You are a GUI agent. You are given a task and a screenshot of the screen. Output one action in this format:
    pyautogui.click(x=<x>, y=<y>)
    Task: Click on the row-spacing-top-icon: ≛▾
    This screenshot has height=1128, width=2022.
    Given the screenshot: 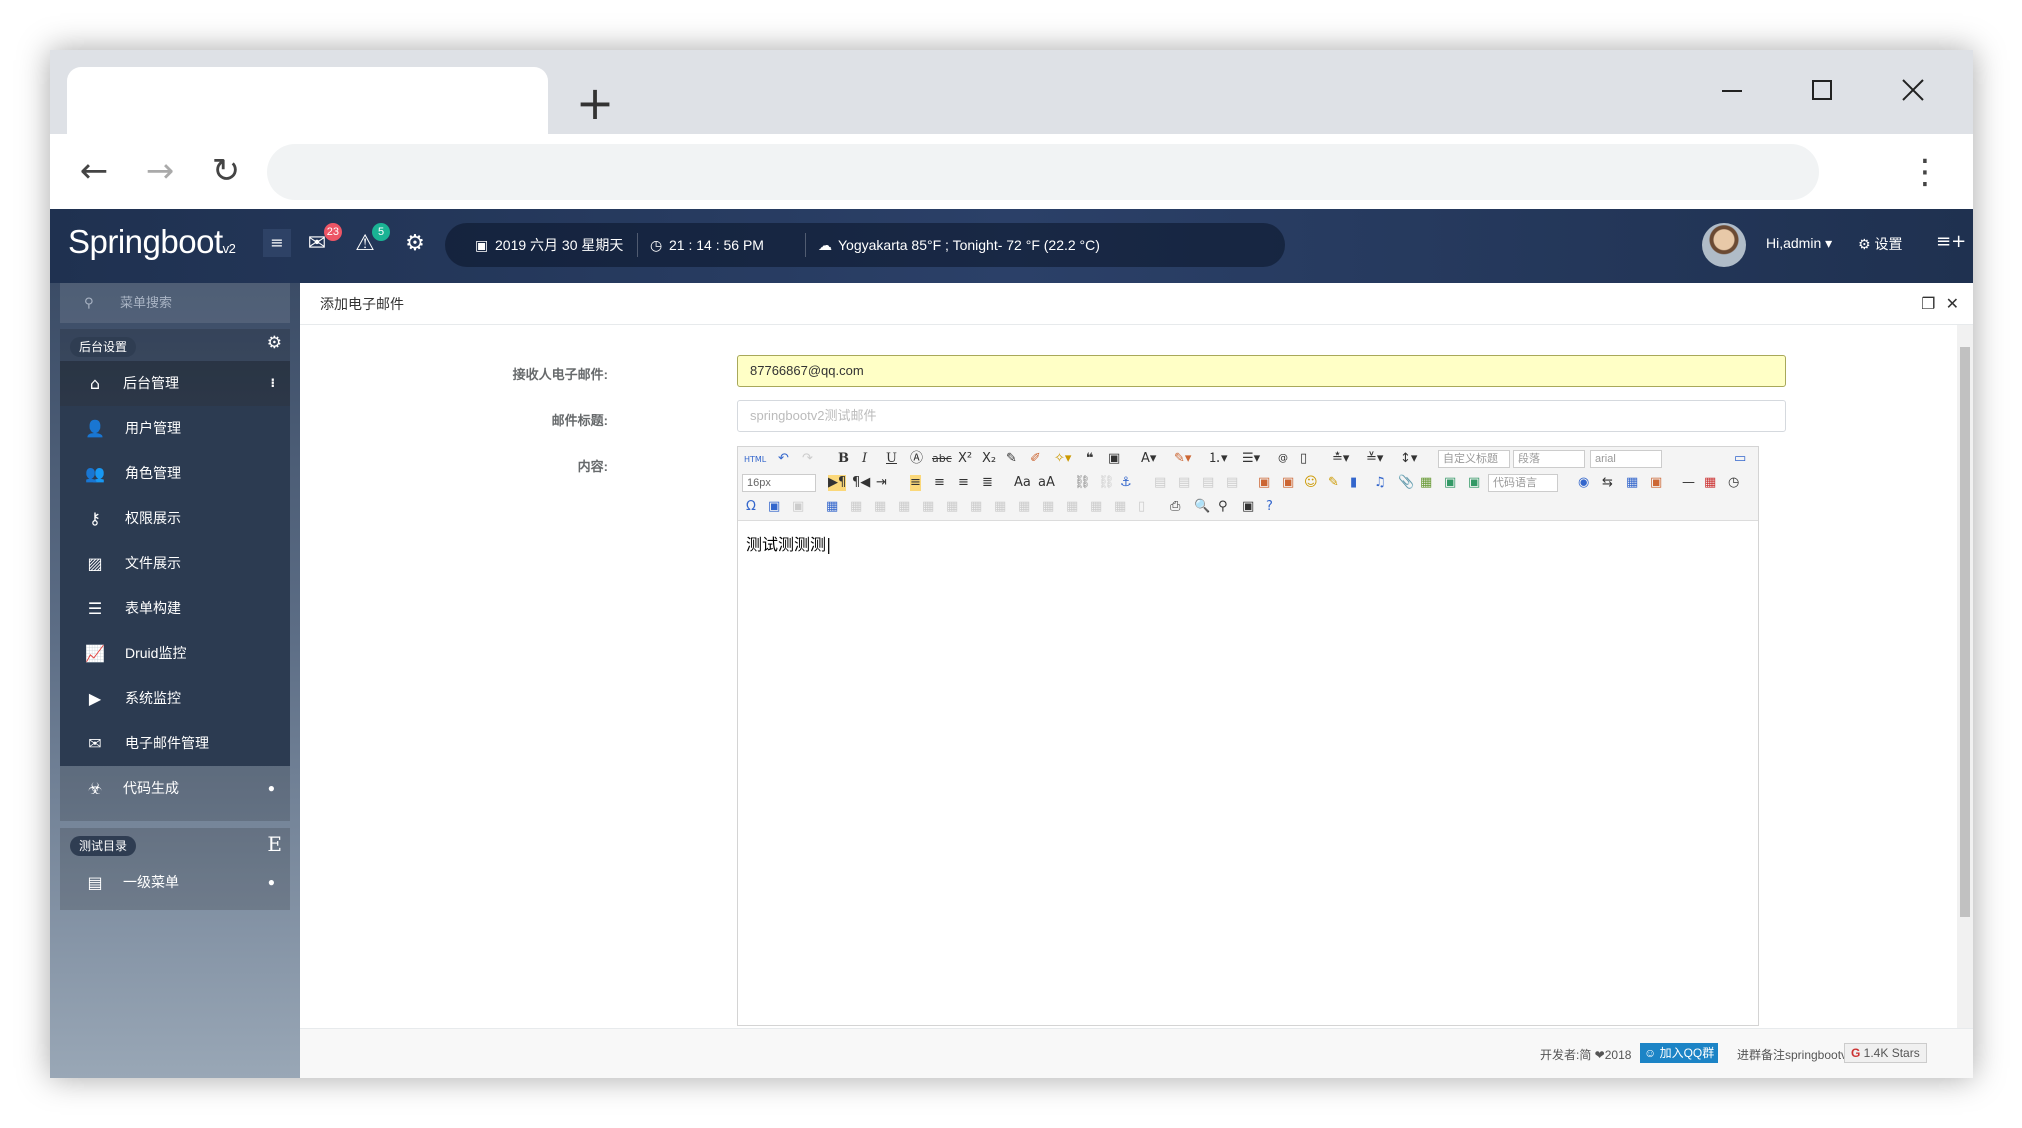 What is the action you would take?
    pyautogui.click(x=1340, y=459)
    